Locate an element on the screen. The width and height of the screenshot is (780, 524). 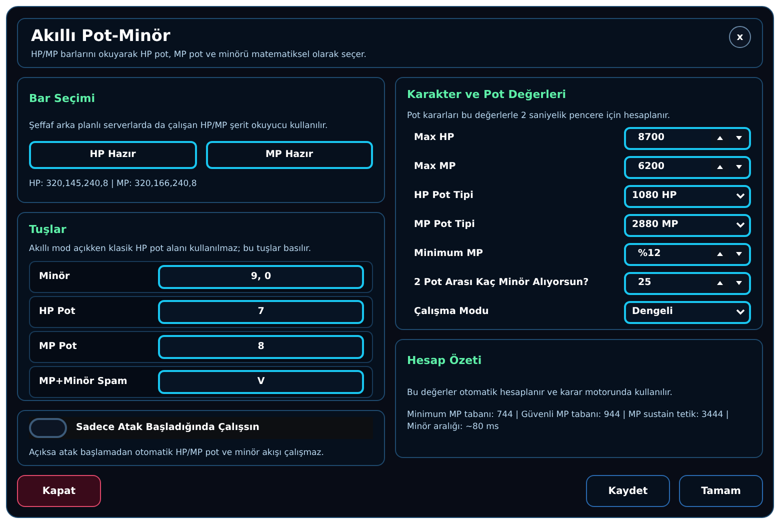
key-field: 9, 0 is located at coordinates (261, 277).